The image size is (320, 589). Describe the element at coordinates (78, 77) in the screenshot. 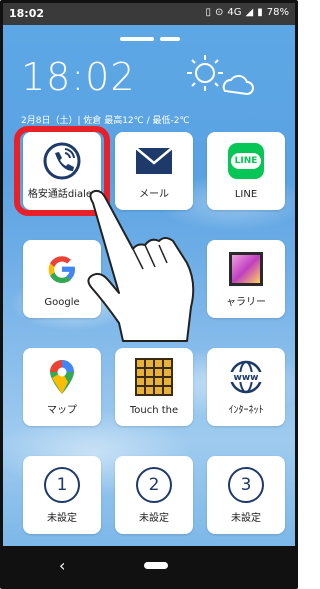

I see `home-clock: 18:02` at that location.